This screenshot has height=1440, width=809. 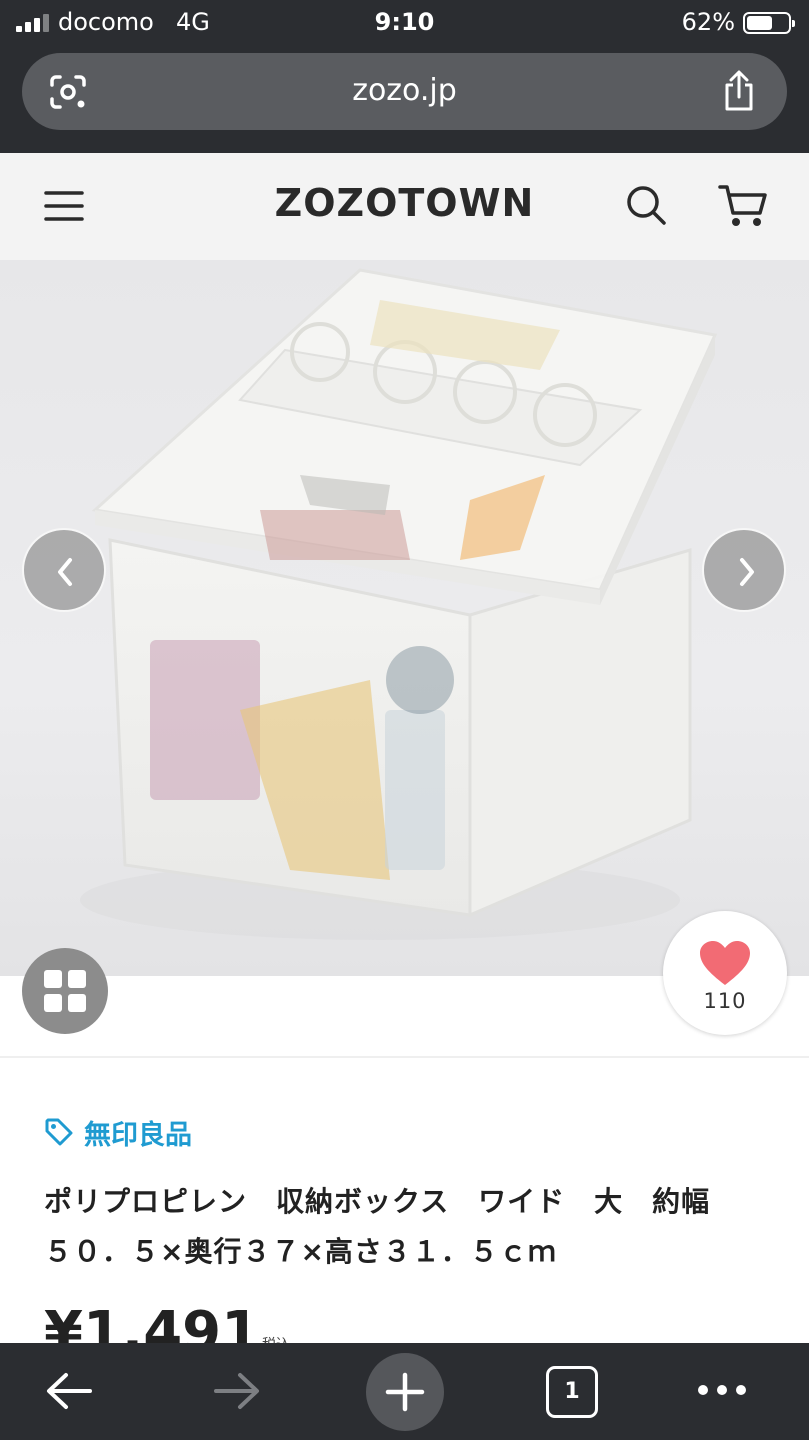 I want to click on status-bar: docomo 4G 9:10 62%, so click(x=404, y=24).